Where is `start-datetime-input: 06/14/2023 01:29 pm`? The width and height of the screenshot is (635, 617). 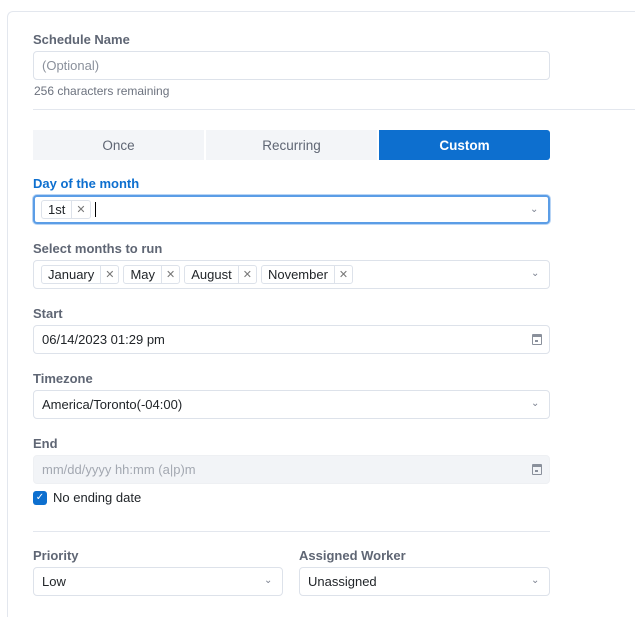 start-datetime-input: 06/14/2023 01:29 pm is located at coordinates (291, 339).